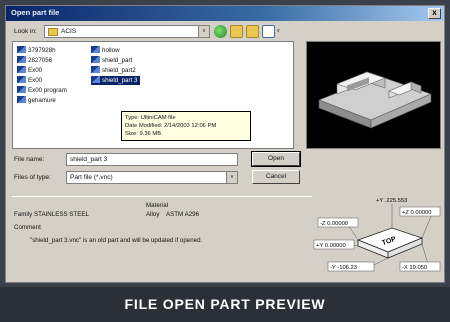  What do you see at coordinates (117, 60) in the screenshot?
I see `file-name: shield_part` at bounding box center [117, 60].